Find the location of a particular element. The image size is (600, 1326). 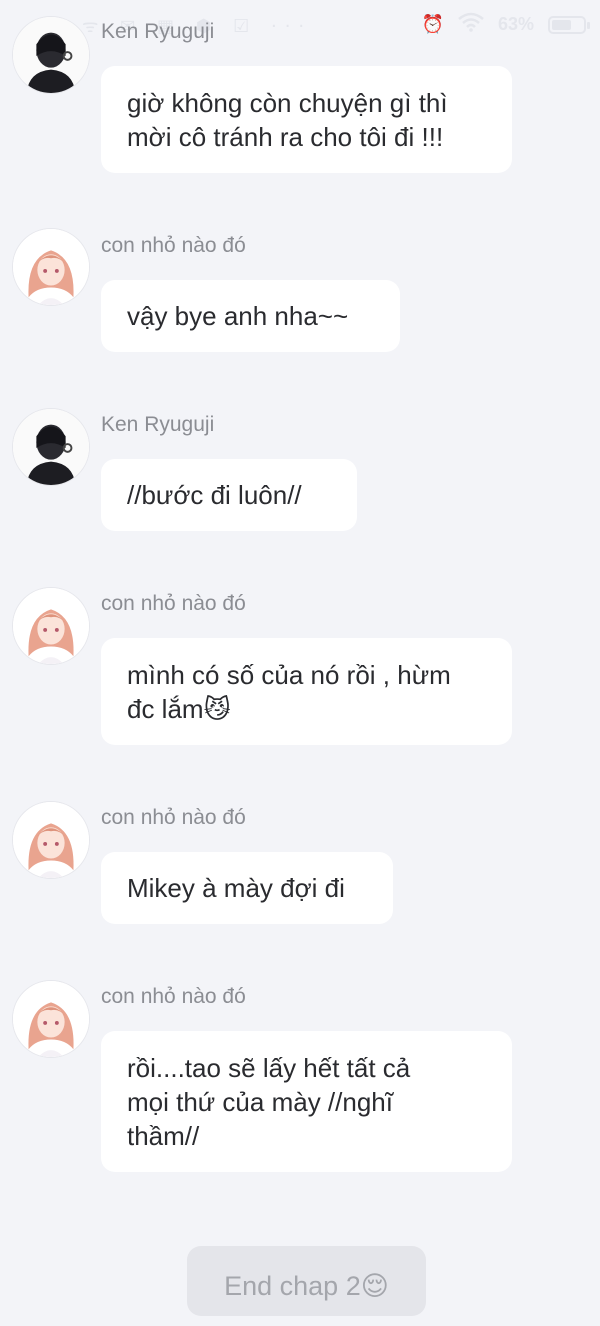

message-text: Mikey à mày đợi đi is located at coordinates (236, 888).